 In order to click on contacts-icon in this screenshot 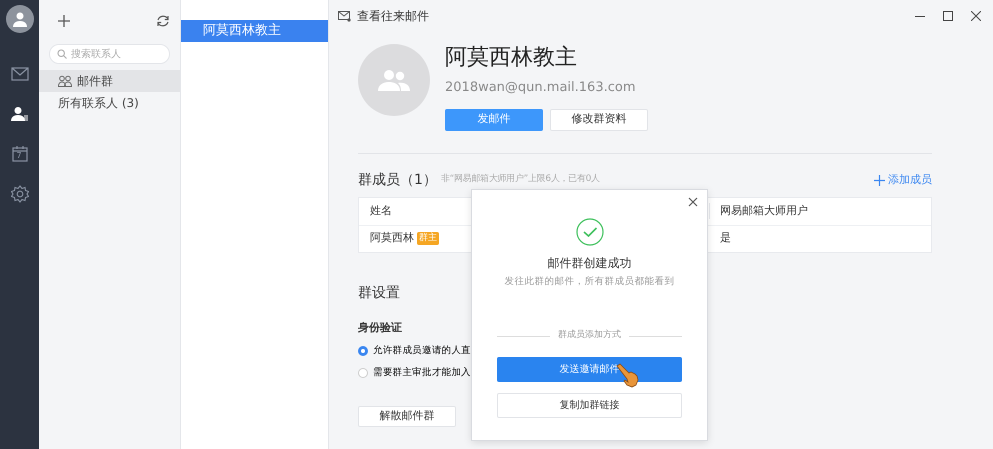, I will do `click(19, 114)`.